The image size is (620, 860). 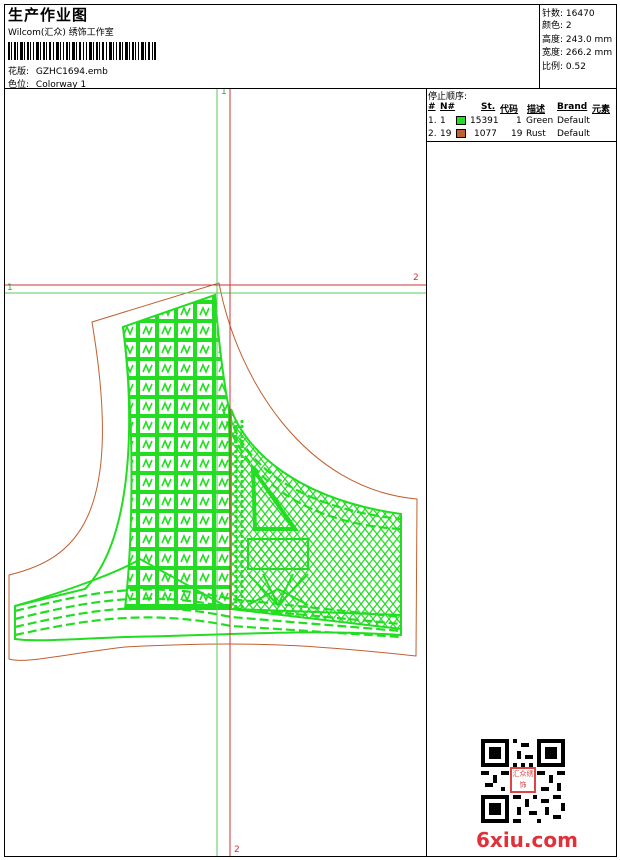 What do you see at coordinates (568, 26) in the screenshot?
I see `stat-colors-value: 2` at bounding box center [568, 26].